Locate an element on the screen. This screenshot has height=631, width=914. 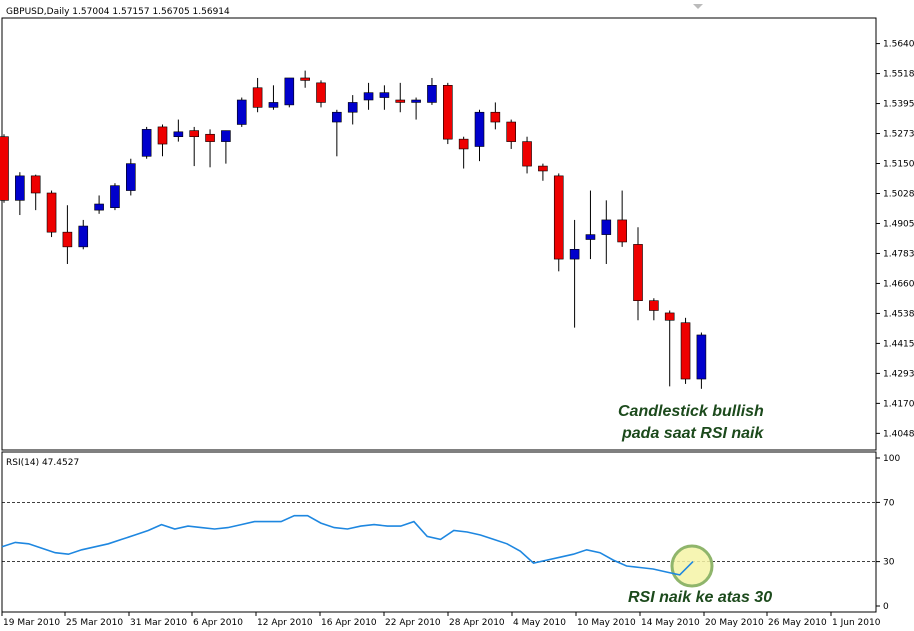
x-tick-label: 22 Apr 2010 is located at coordinates (413, 623).